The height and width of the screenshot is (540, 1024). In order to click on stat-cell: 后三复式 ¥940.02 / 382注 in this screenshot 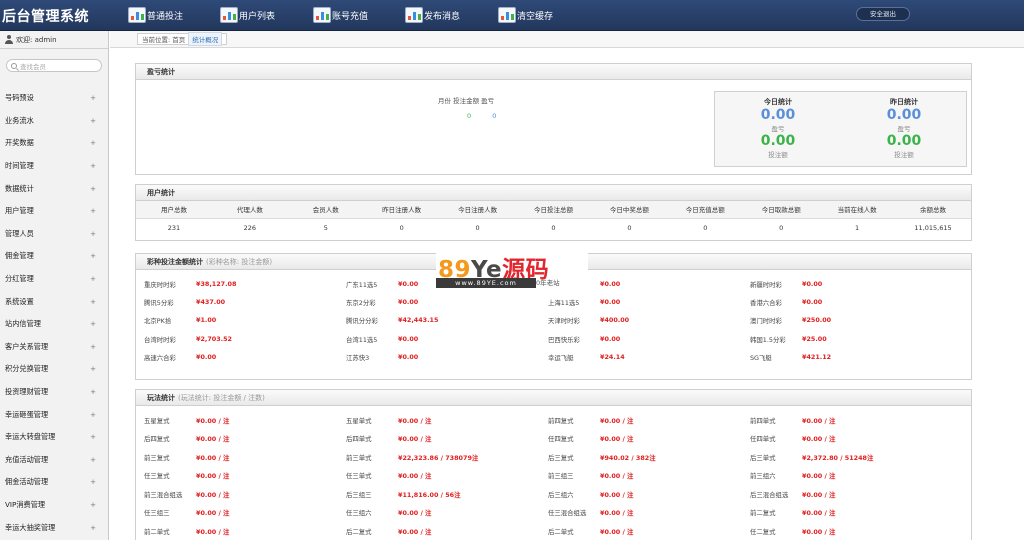, I will do `click(649, 457)`.